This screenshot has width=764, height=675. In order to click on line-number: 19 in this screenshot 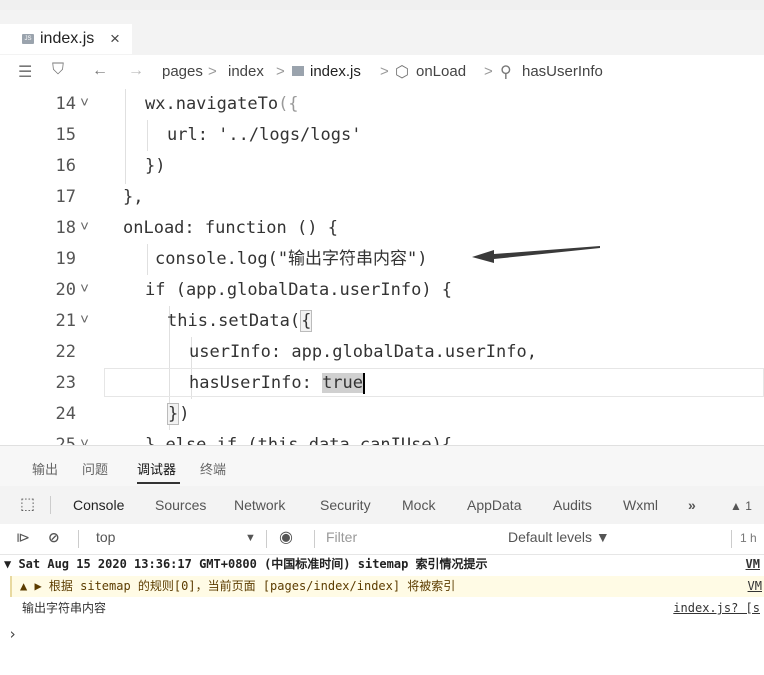, I will do `click(65, 259)`.